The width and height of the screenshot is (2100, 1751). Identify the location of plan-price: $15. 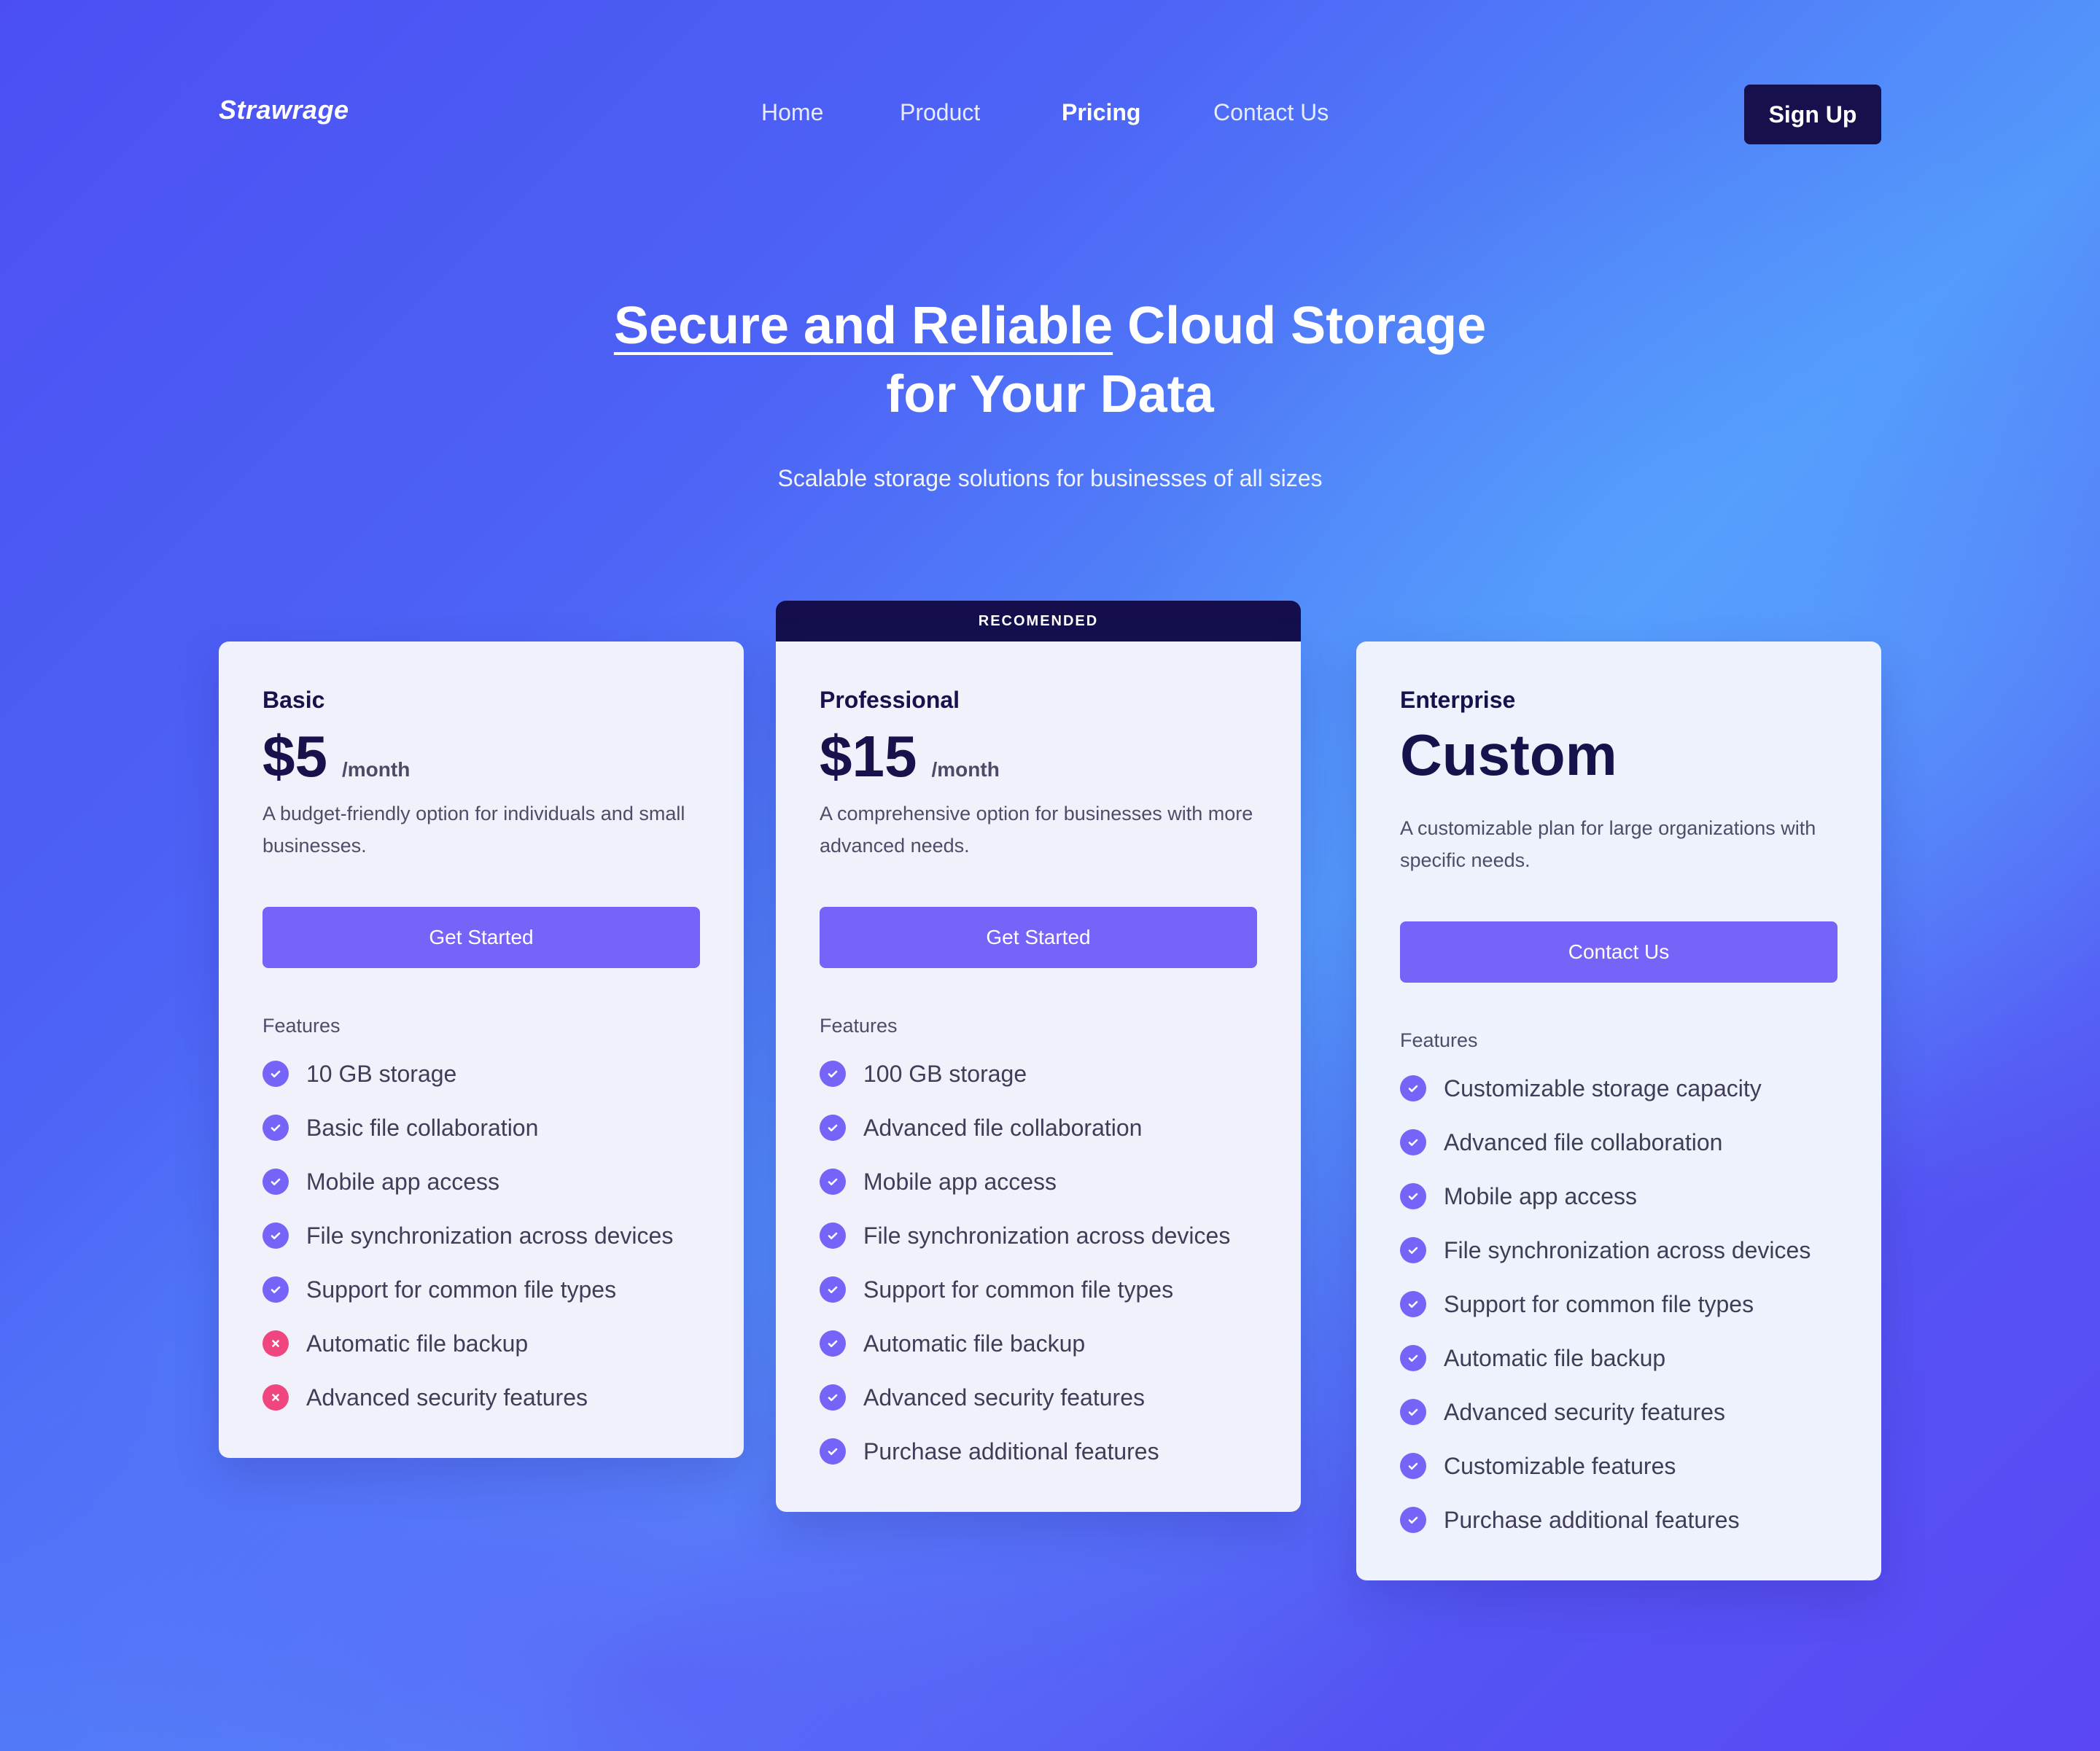
(868, 756).